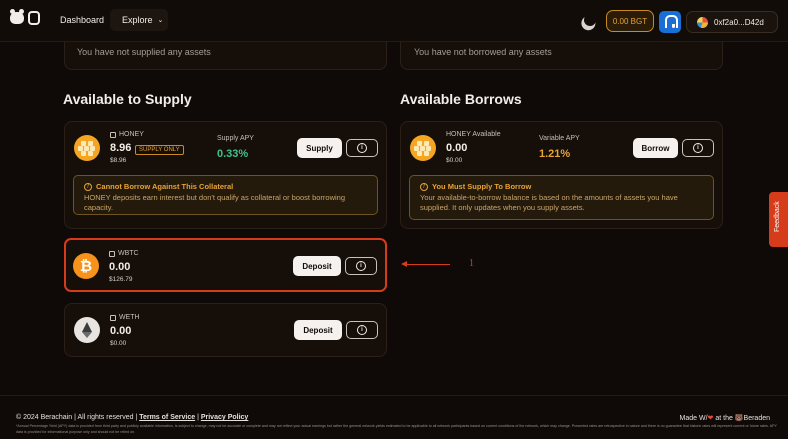 This screenshot has height=439, width=788. Describe the element at coordinates (590, 20) in the screenshot. I see `theme-moon-icon` at that location.